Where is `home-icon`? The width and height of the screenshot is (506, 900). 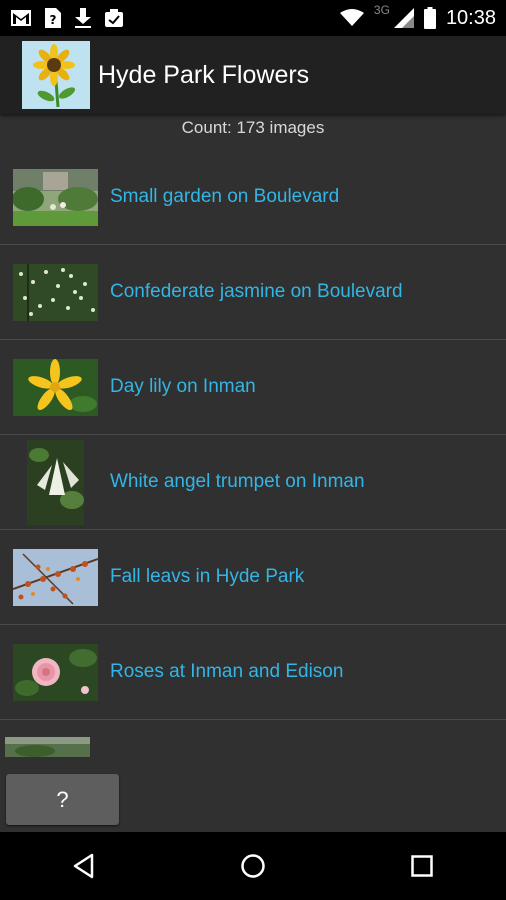
home-icon is located at coordinates (253, 866).